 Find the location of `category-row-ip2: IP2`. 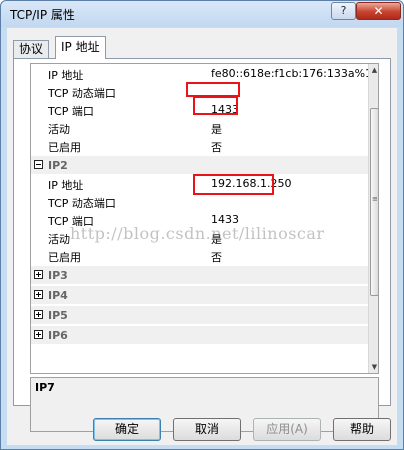

category-row-ip2: IP2 is located at coordinates (200, 165).